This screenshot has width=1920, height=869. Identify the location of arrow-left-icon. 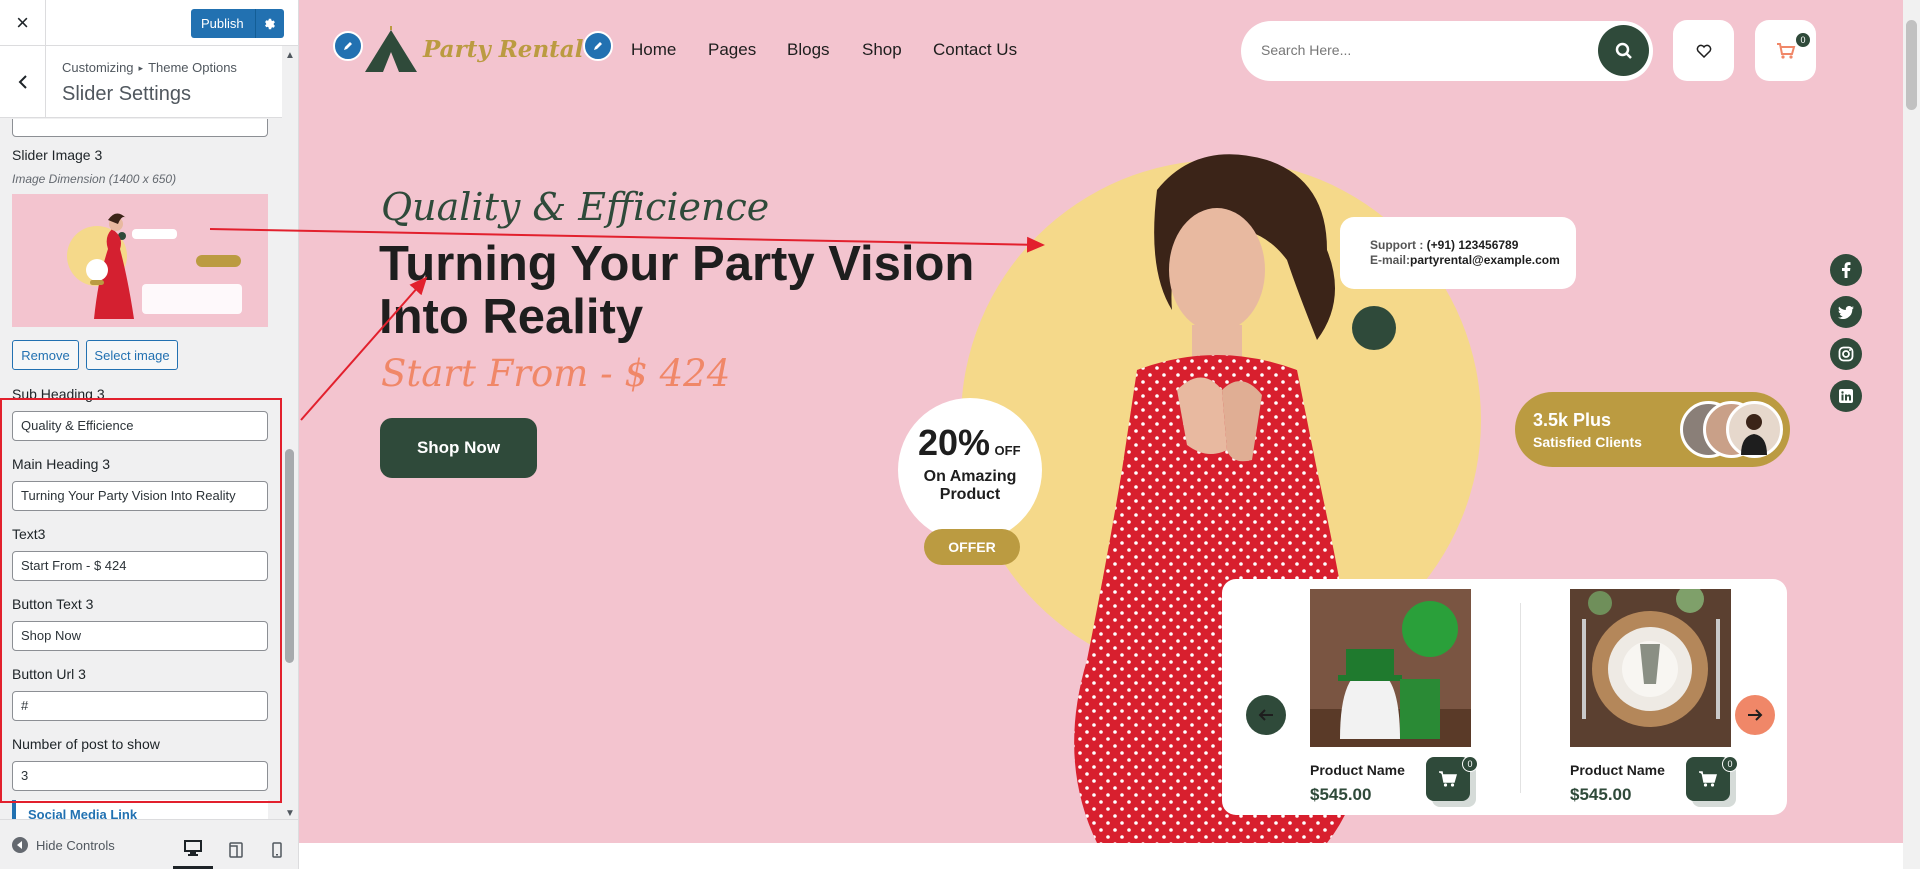
(1266, 715).